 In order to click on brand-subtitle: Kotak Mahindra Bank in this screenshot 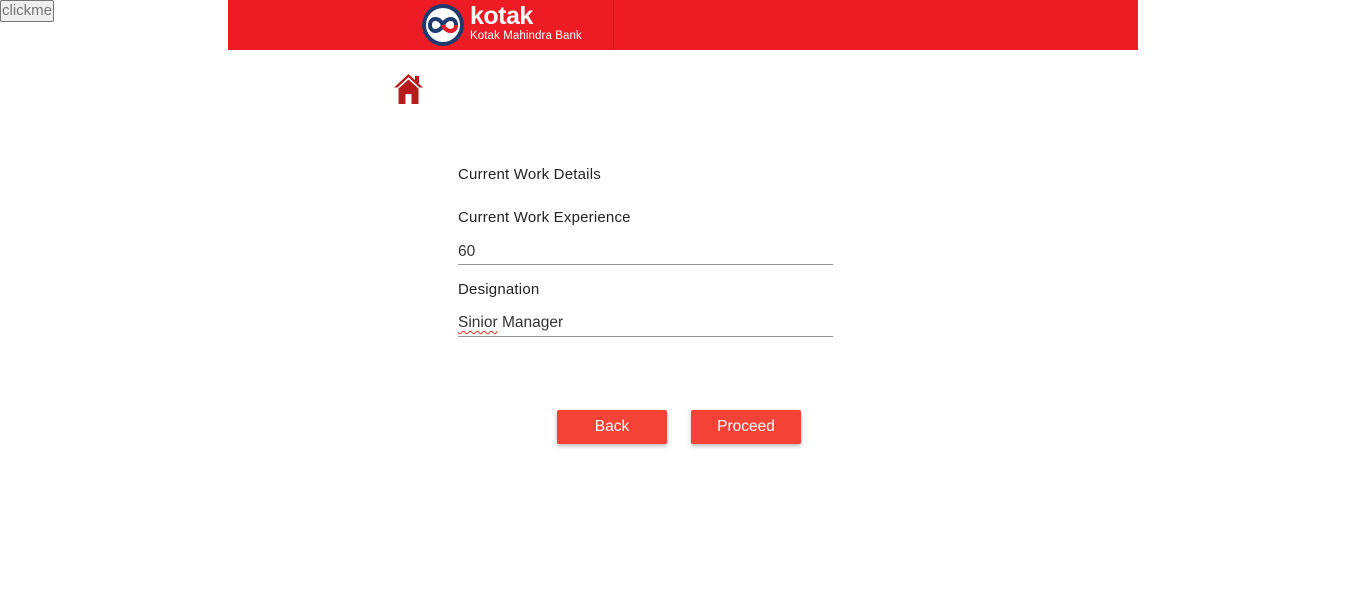, I will do `click(526, 35)`.